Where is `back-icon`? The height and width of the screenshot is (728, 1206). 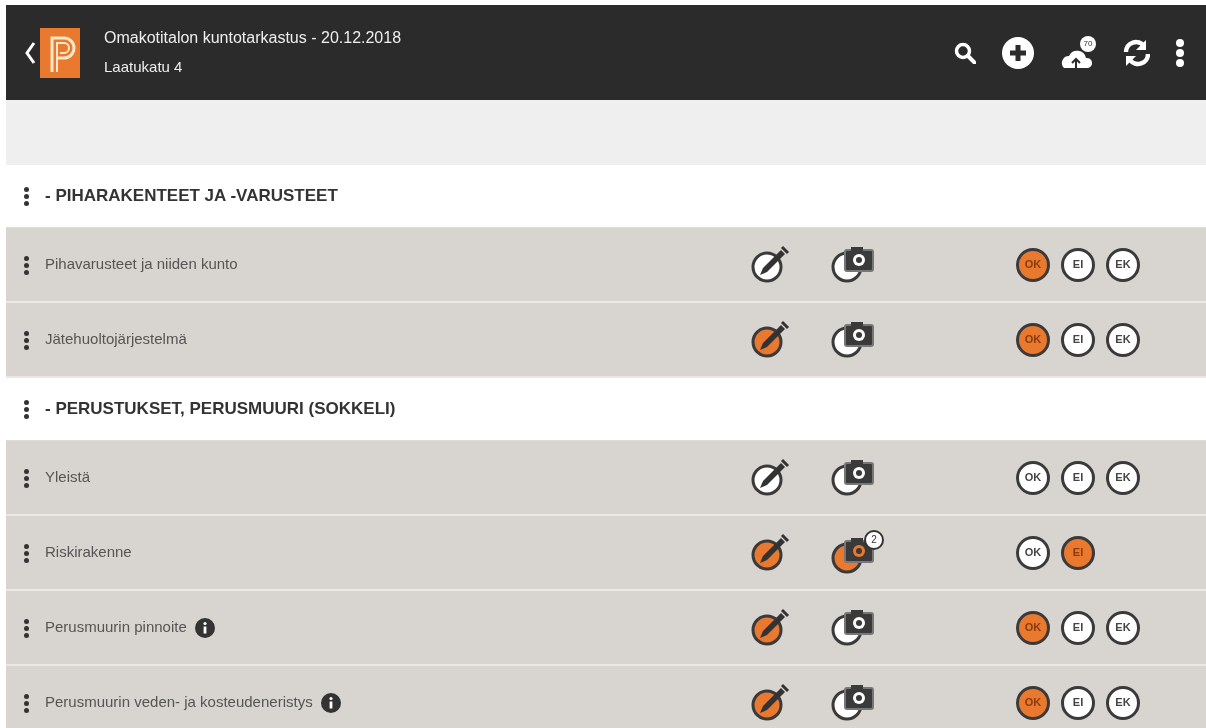 back-icon is located at coordinates (30, 52).